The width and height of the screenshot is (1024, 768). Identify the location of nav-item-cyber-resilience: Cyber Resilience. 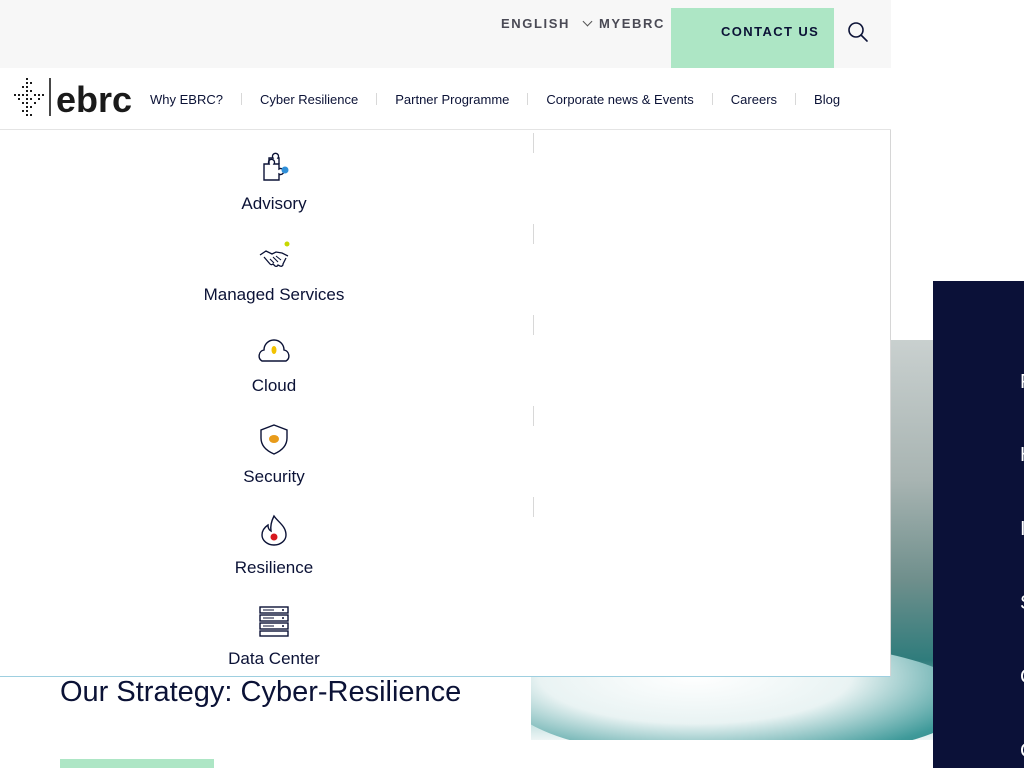
(309, 99).